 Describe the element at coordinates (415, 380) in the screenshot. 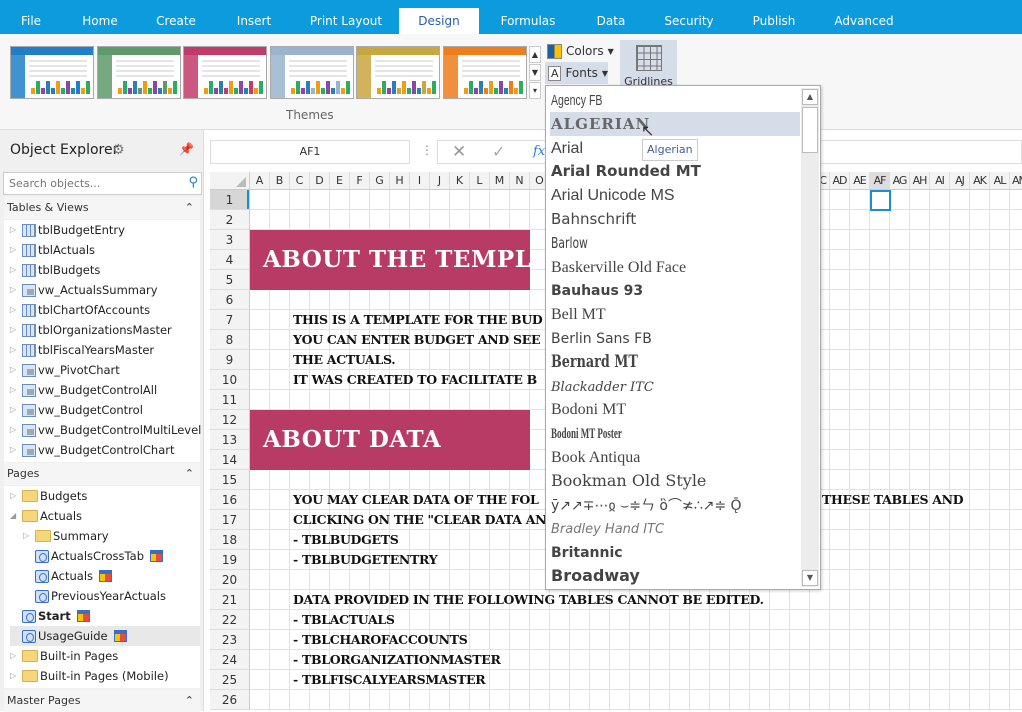

I see `text-line: IT WAS CREATED TO FACILITATE B` at that location.